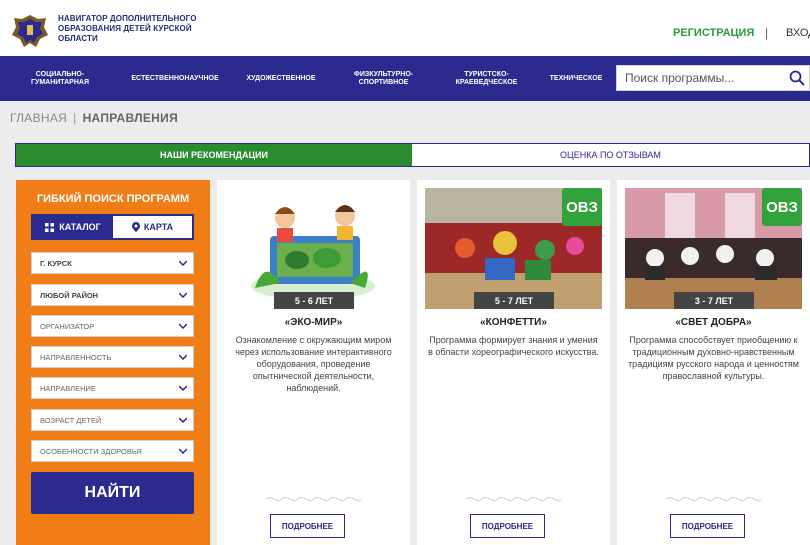 The height and width of the screenshot is (545, 810). Describe the element at coordinates (214, 155) in the screenshot. I see `tab-our-recommendations: НАШИ РЕКОМЕНДАЦИИ` at that location.